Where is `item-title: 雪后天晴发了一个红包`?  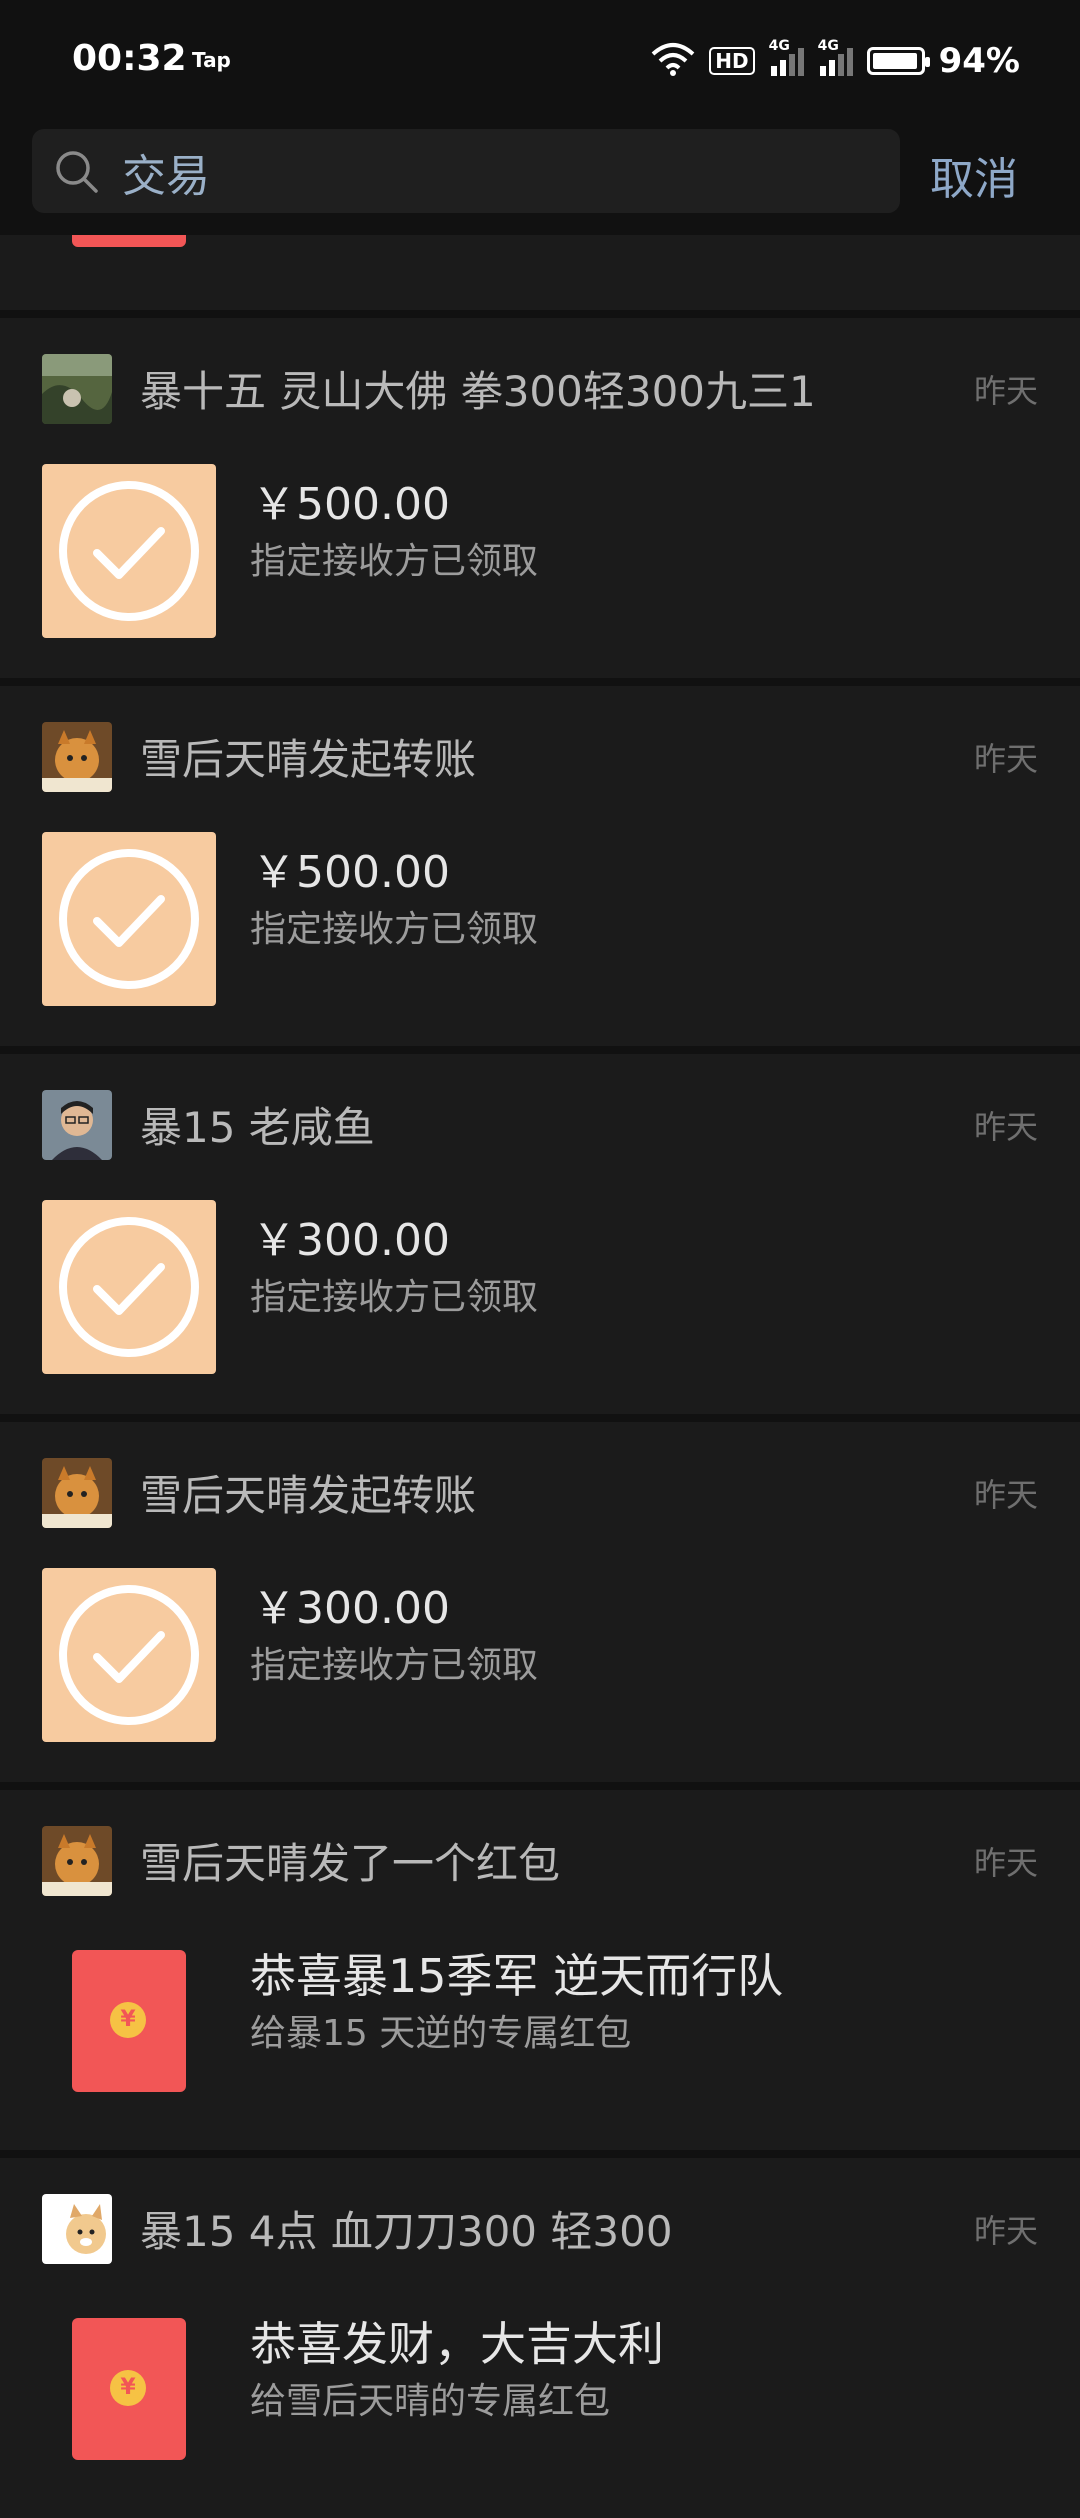 item-title: 雪后天晴发了一个红包 is located at coordinates (350, 1863).